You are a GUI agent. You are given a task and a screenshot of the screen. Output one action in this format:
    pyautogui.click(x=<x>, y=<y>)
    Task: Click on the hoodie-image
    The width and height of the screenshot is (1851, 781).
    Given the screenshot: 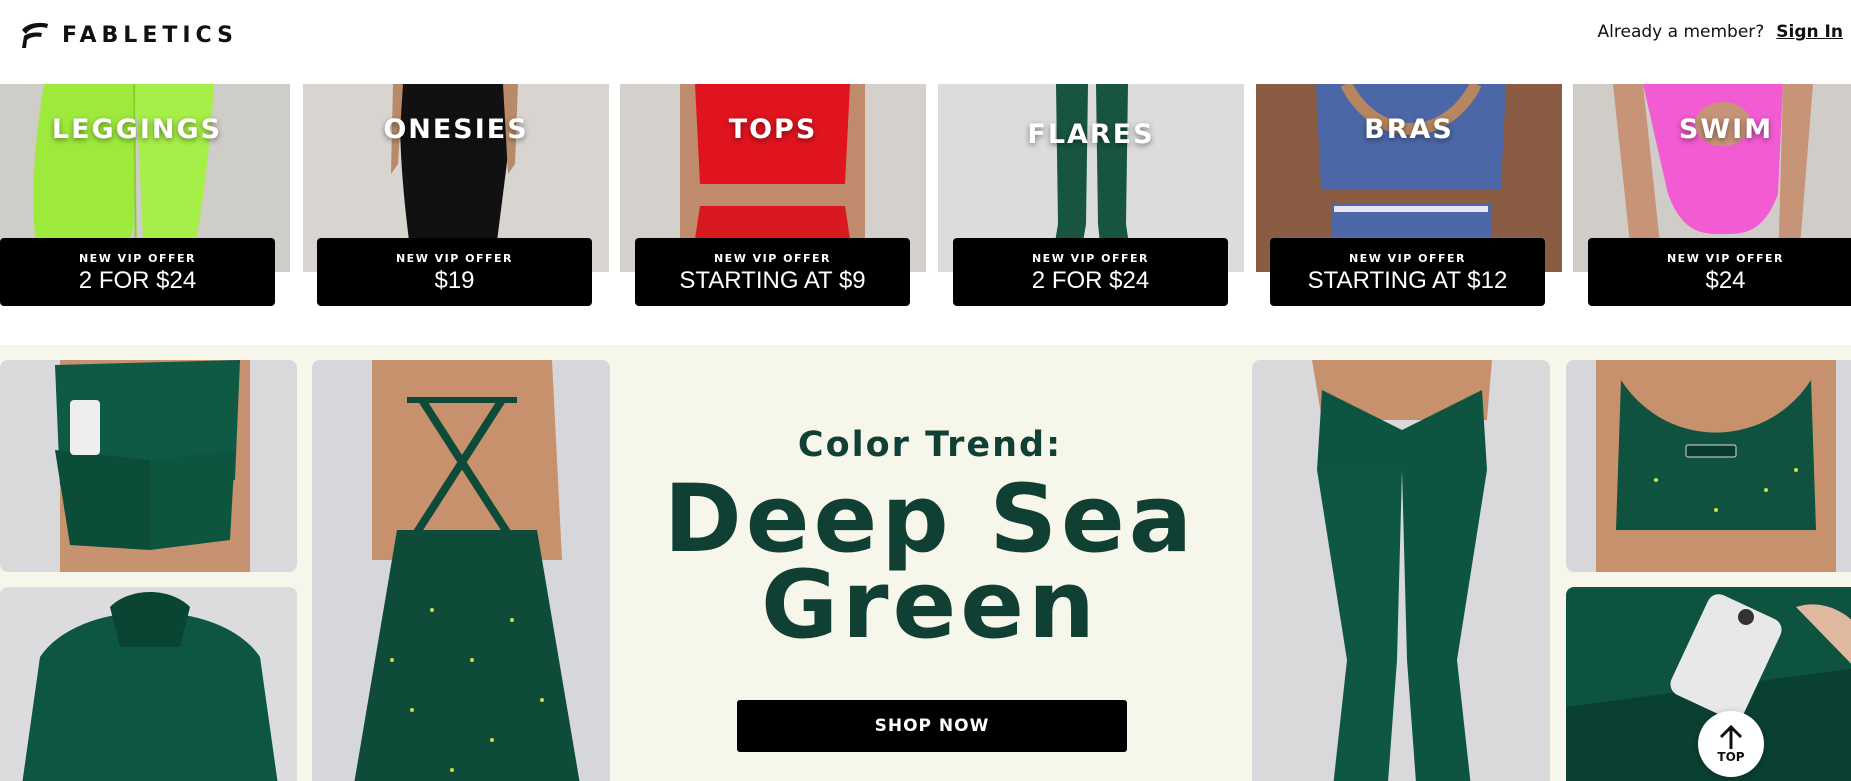 What is the action you would take?
    pyautogui.click(x=148, y=684)
    